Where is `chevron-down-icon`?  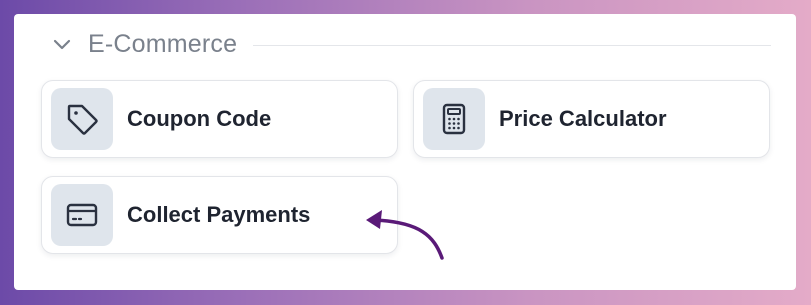
chevron-down-icon is located at coordinates (62, 44).